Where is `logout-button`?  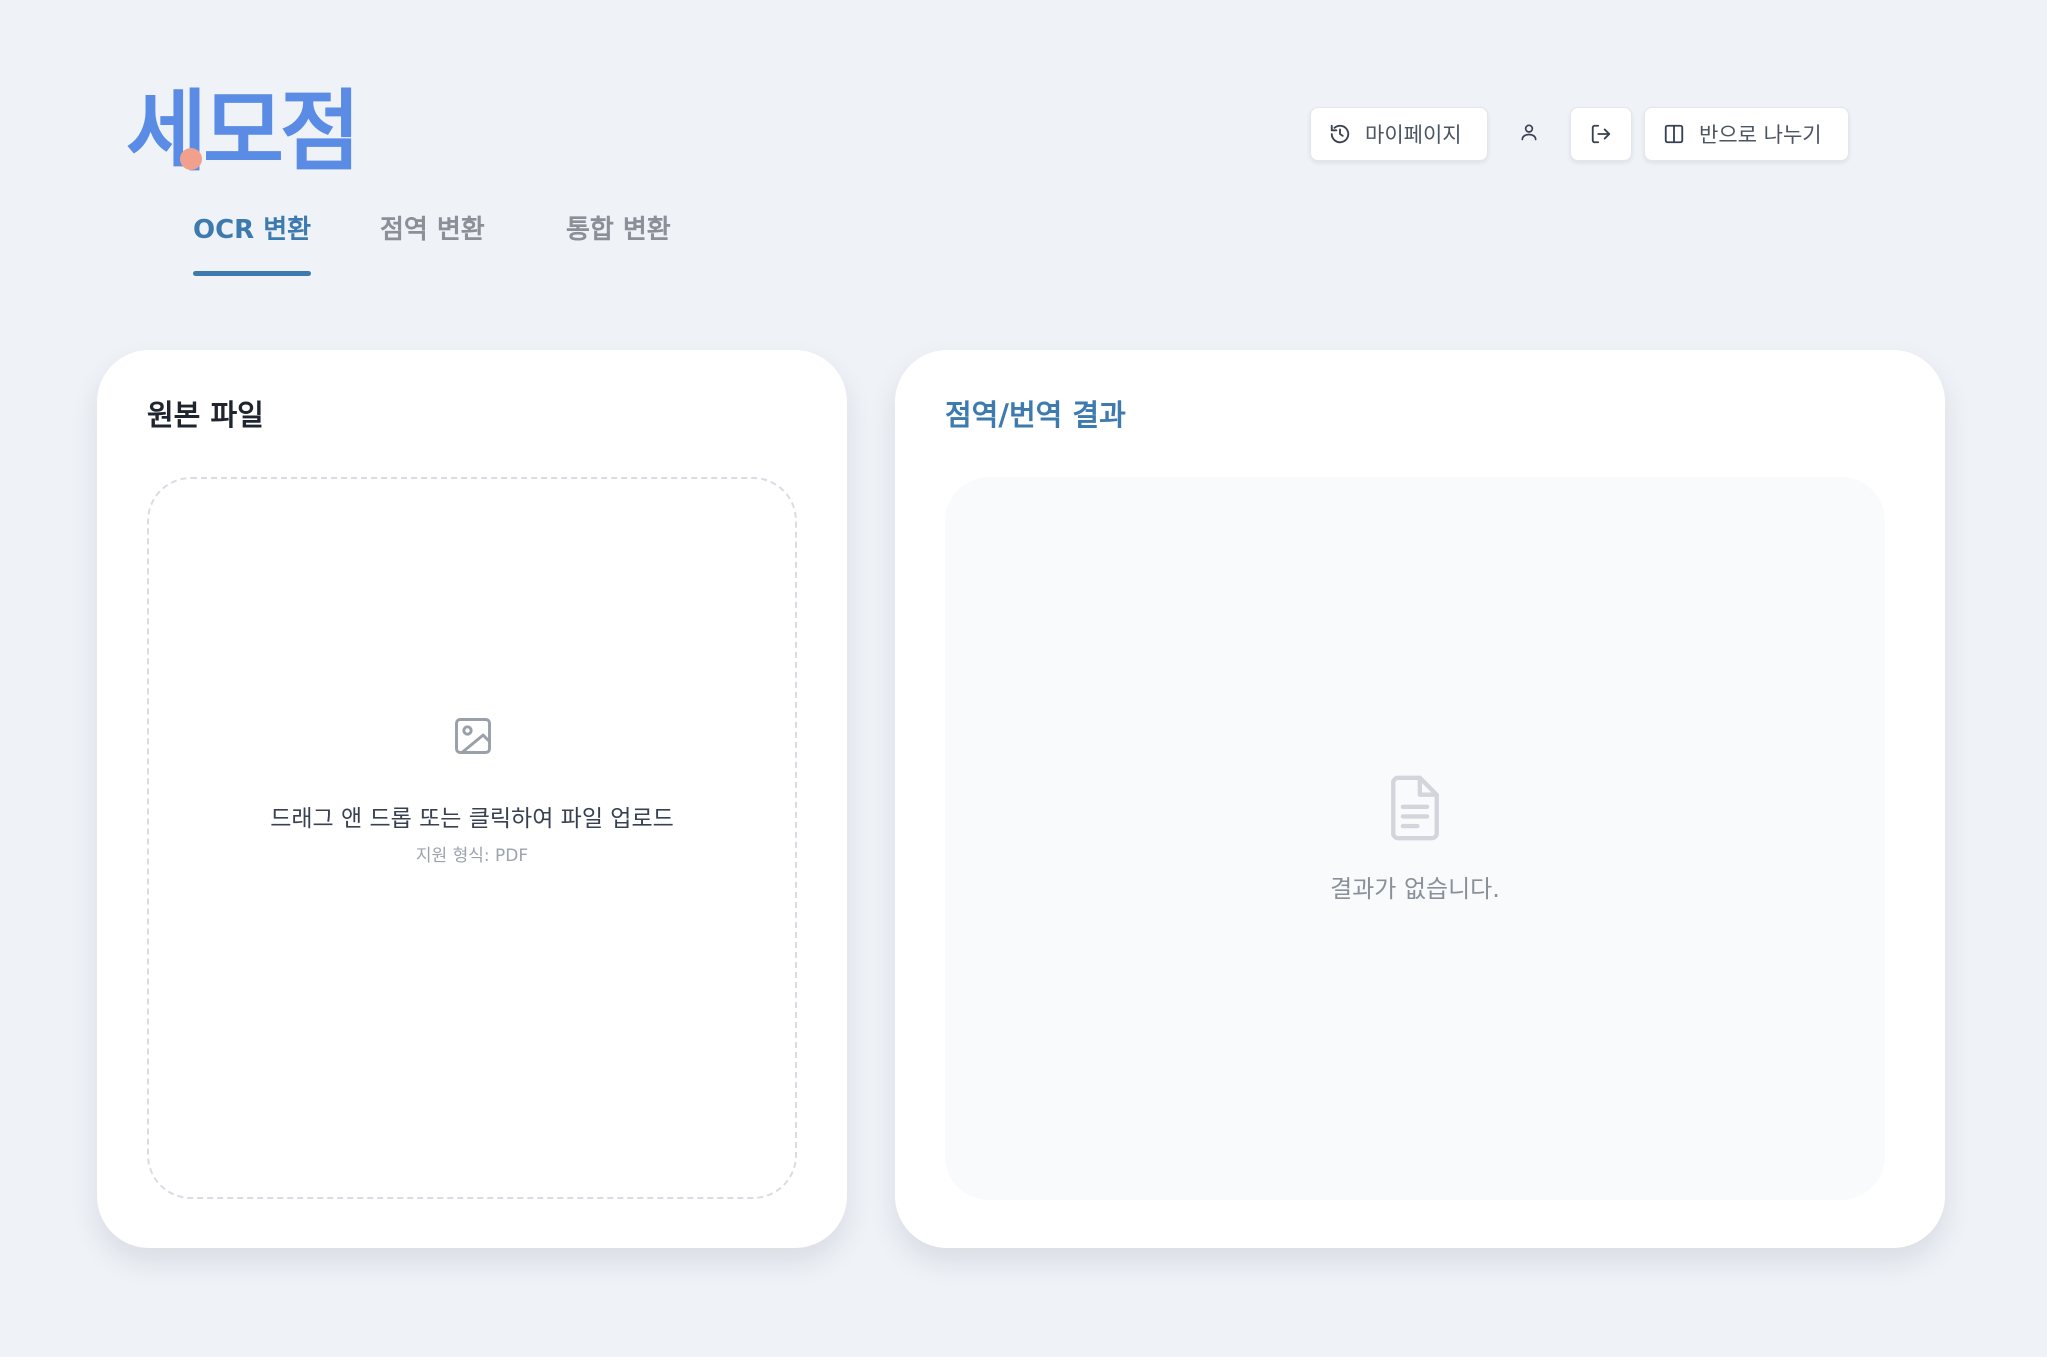 logout-button is located at coordinates (1601, 134).